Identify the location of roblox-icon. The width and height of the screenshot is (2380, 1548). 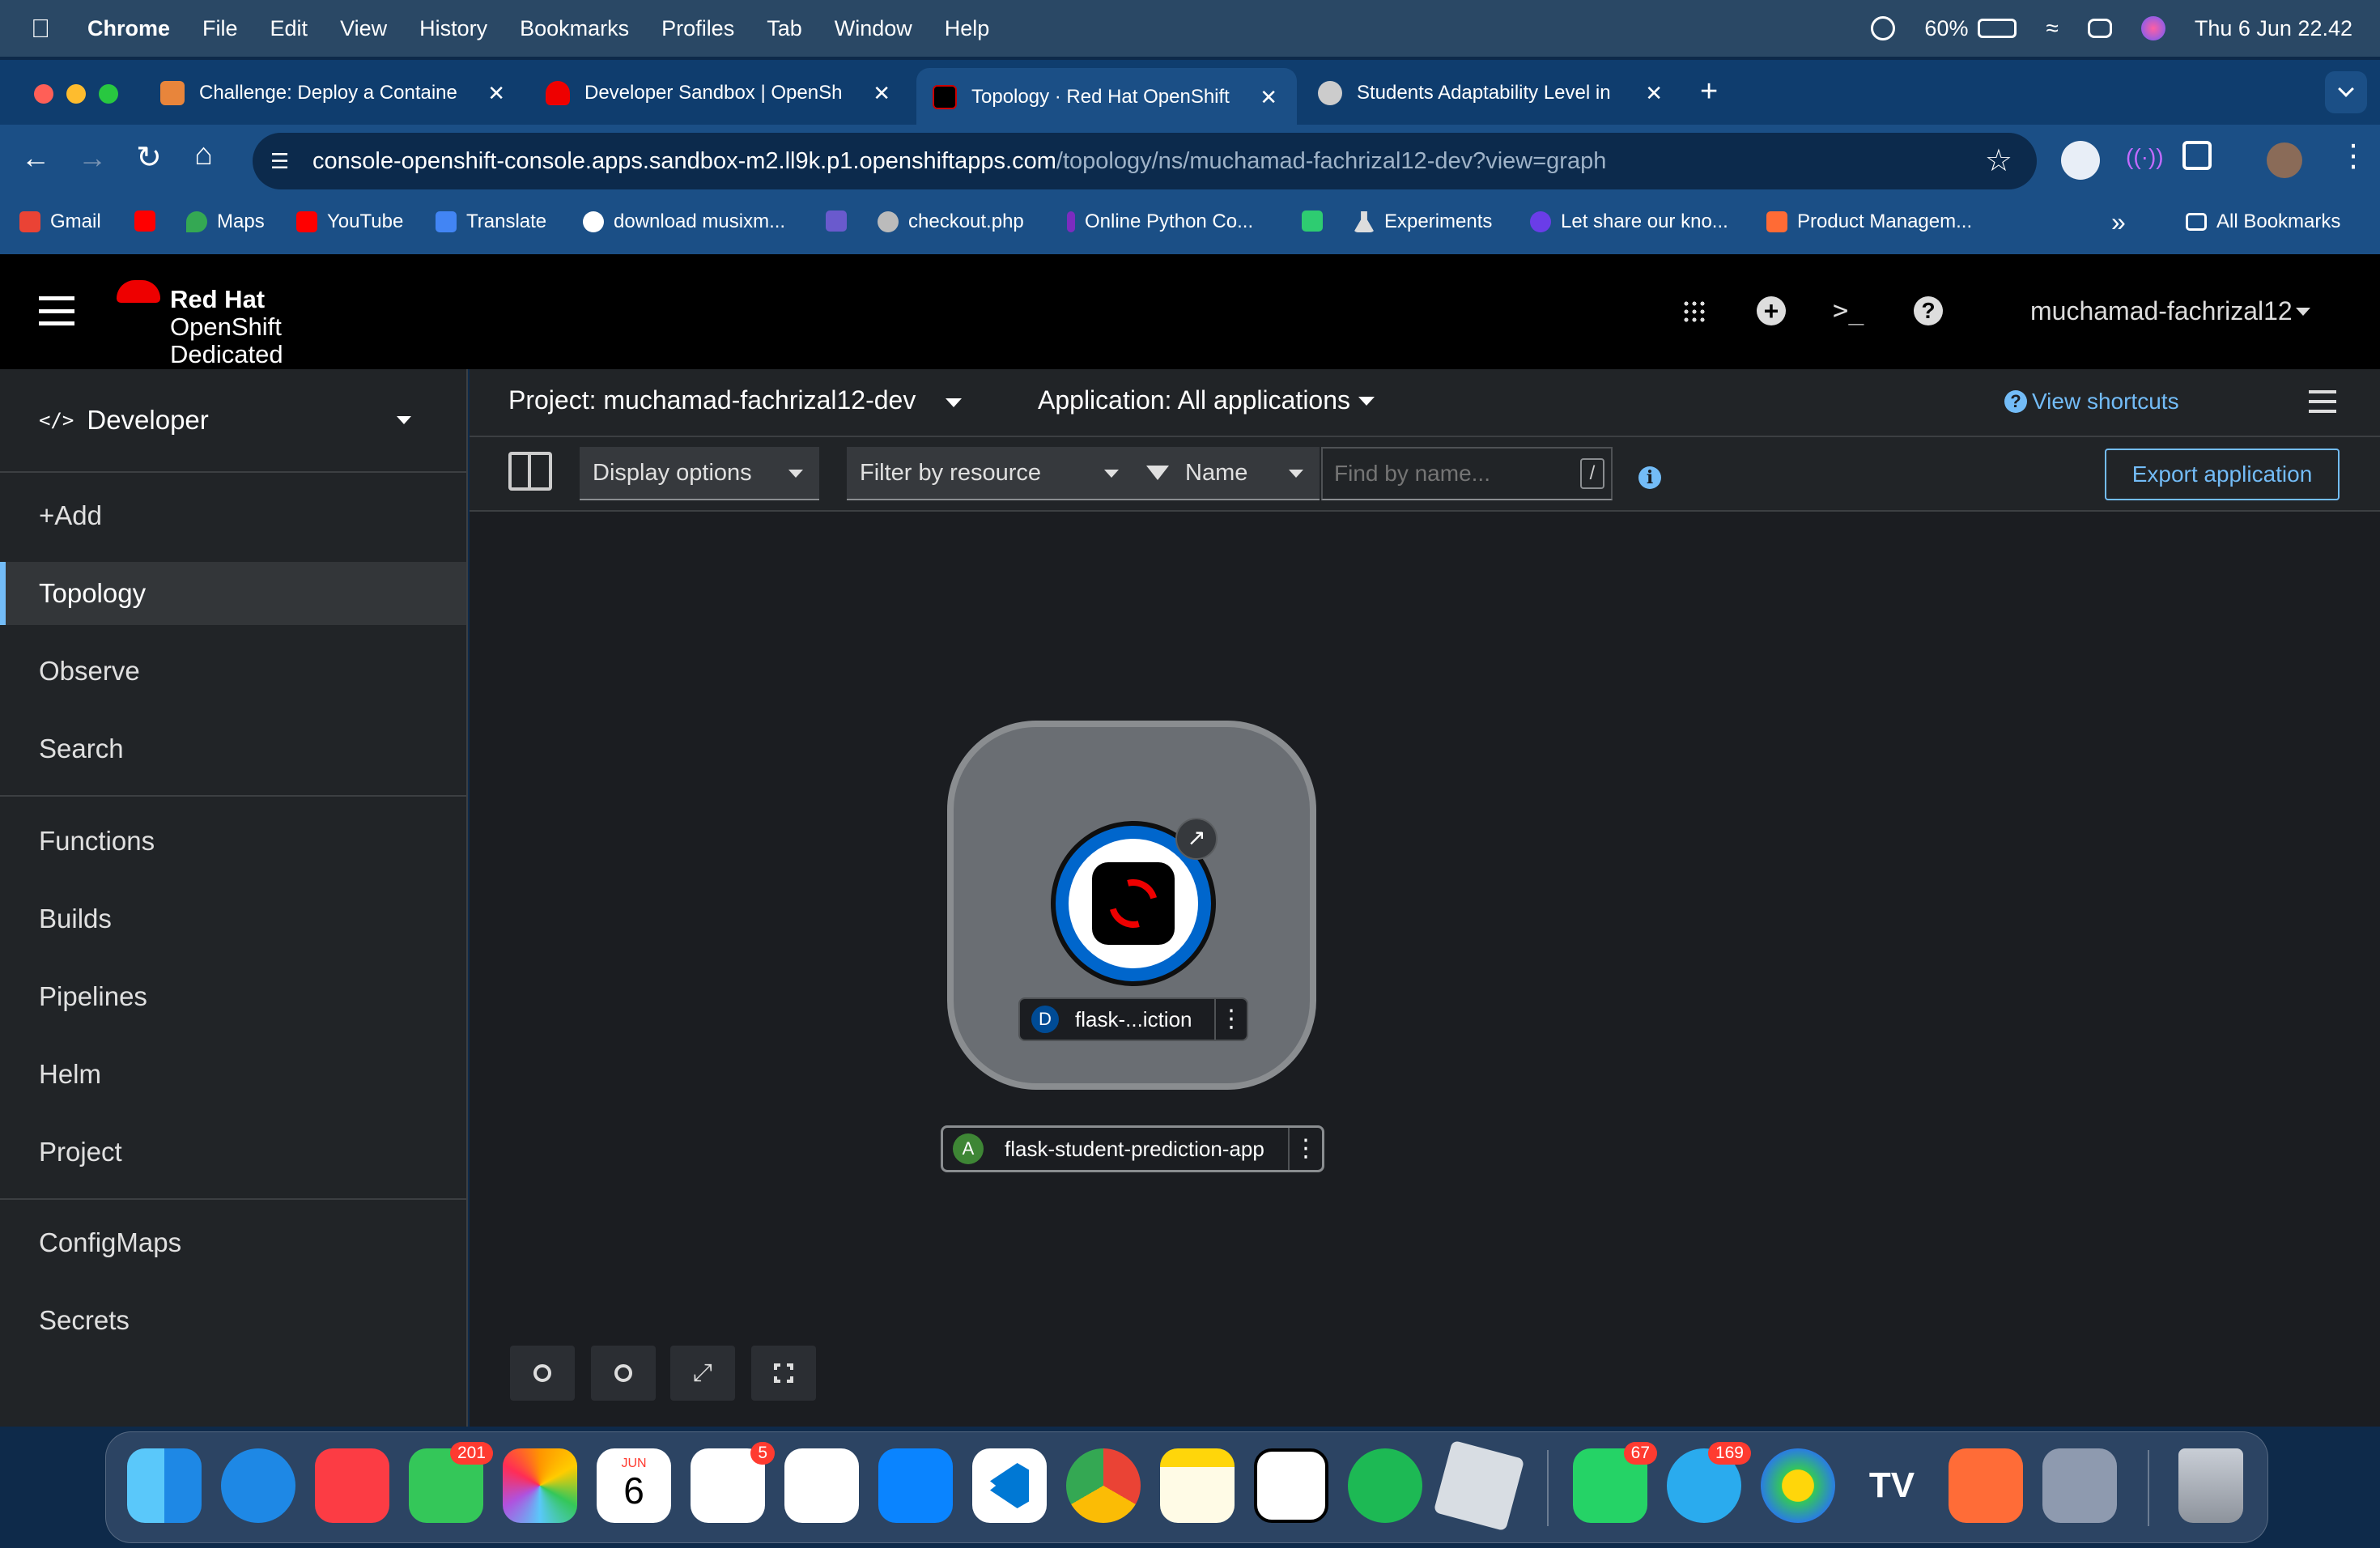
(1479, 1486).